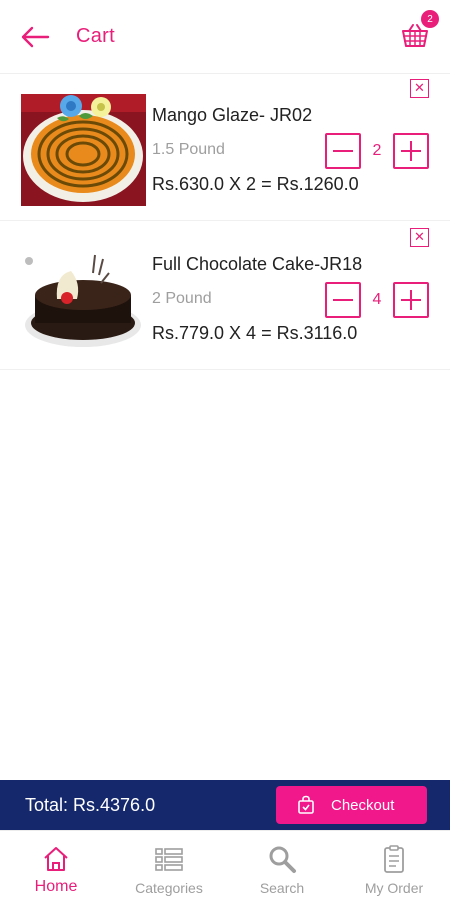  I want to click on nav-search: Search, so click(282, 865).